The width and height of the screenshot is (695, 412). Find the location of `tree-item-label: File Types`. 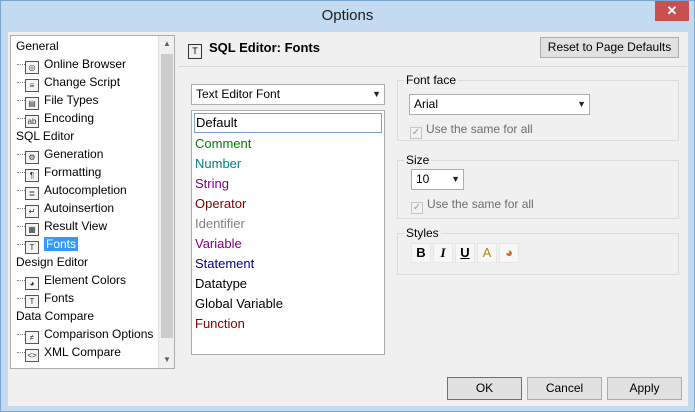

tree-item-label: File Types is located at coordinates (71, 100).